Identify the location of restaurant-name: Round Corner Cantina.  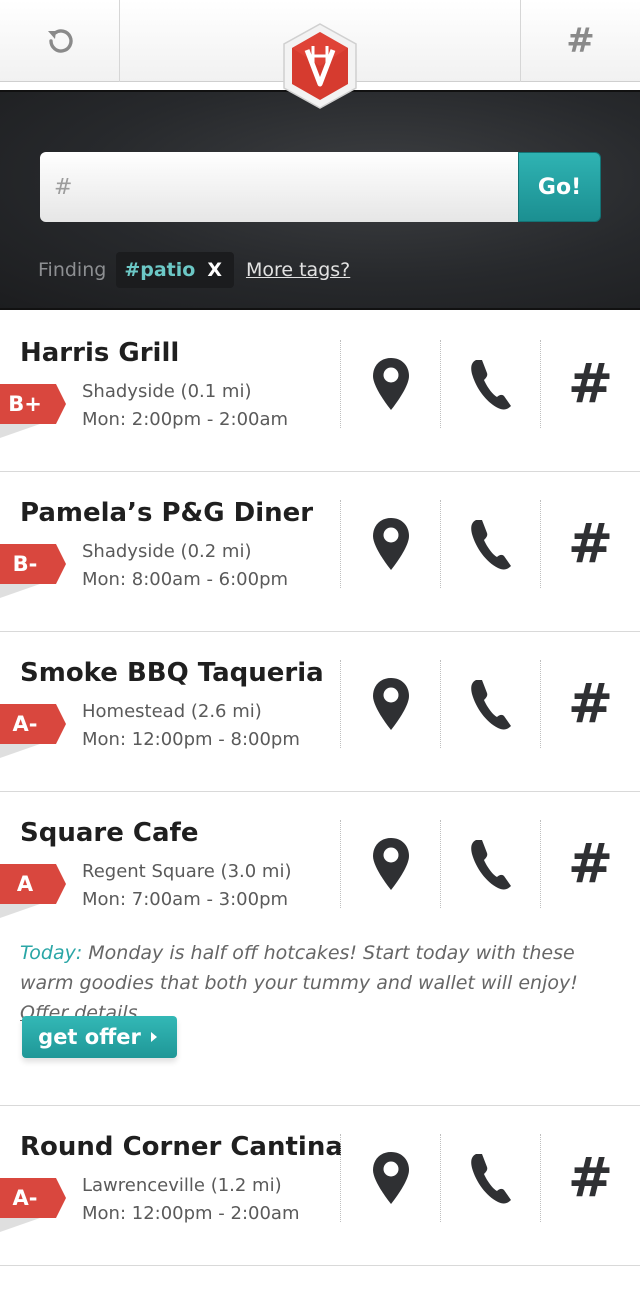
(181, 1147).